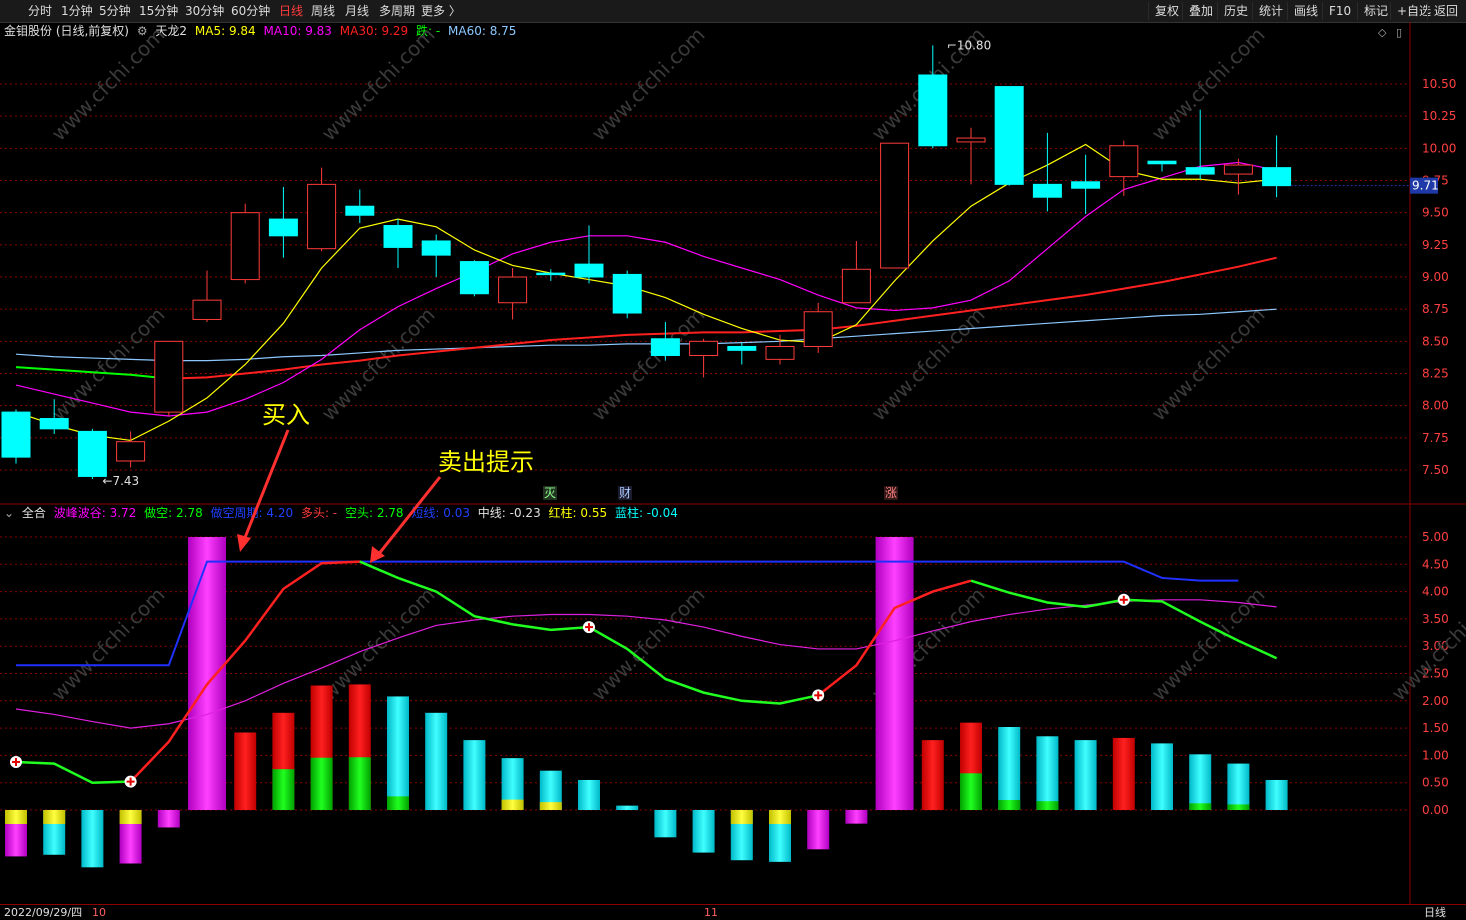 This screenshot has height=920, width=1466. Describe the element at coordinates (357, 11) in the screenshot. I see `period-tab-8: 月线` at that location.